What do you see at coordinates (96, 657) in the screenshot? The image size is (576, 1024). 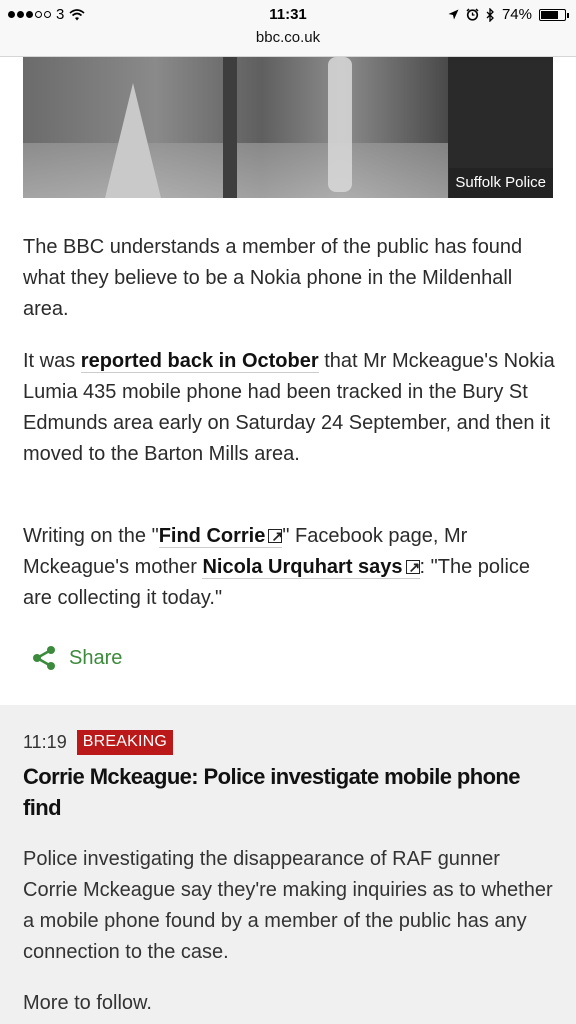 I see `share-label: Share` at bounding box center [96, 657].